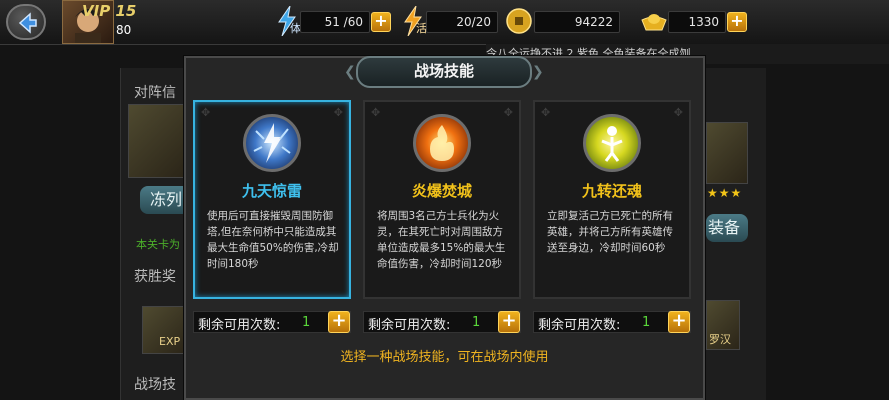 This screenshot has width=889, height=400. What do you see at coordinates (155, 277) in the screenshot?
I see `reward-label: 获胜奖` at bounding box center [155, 277].